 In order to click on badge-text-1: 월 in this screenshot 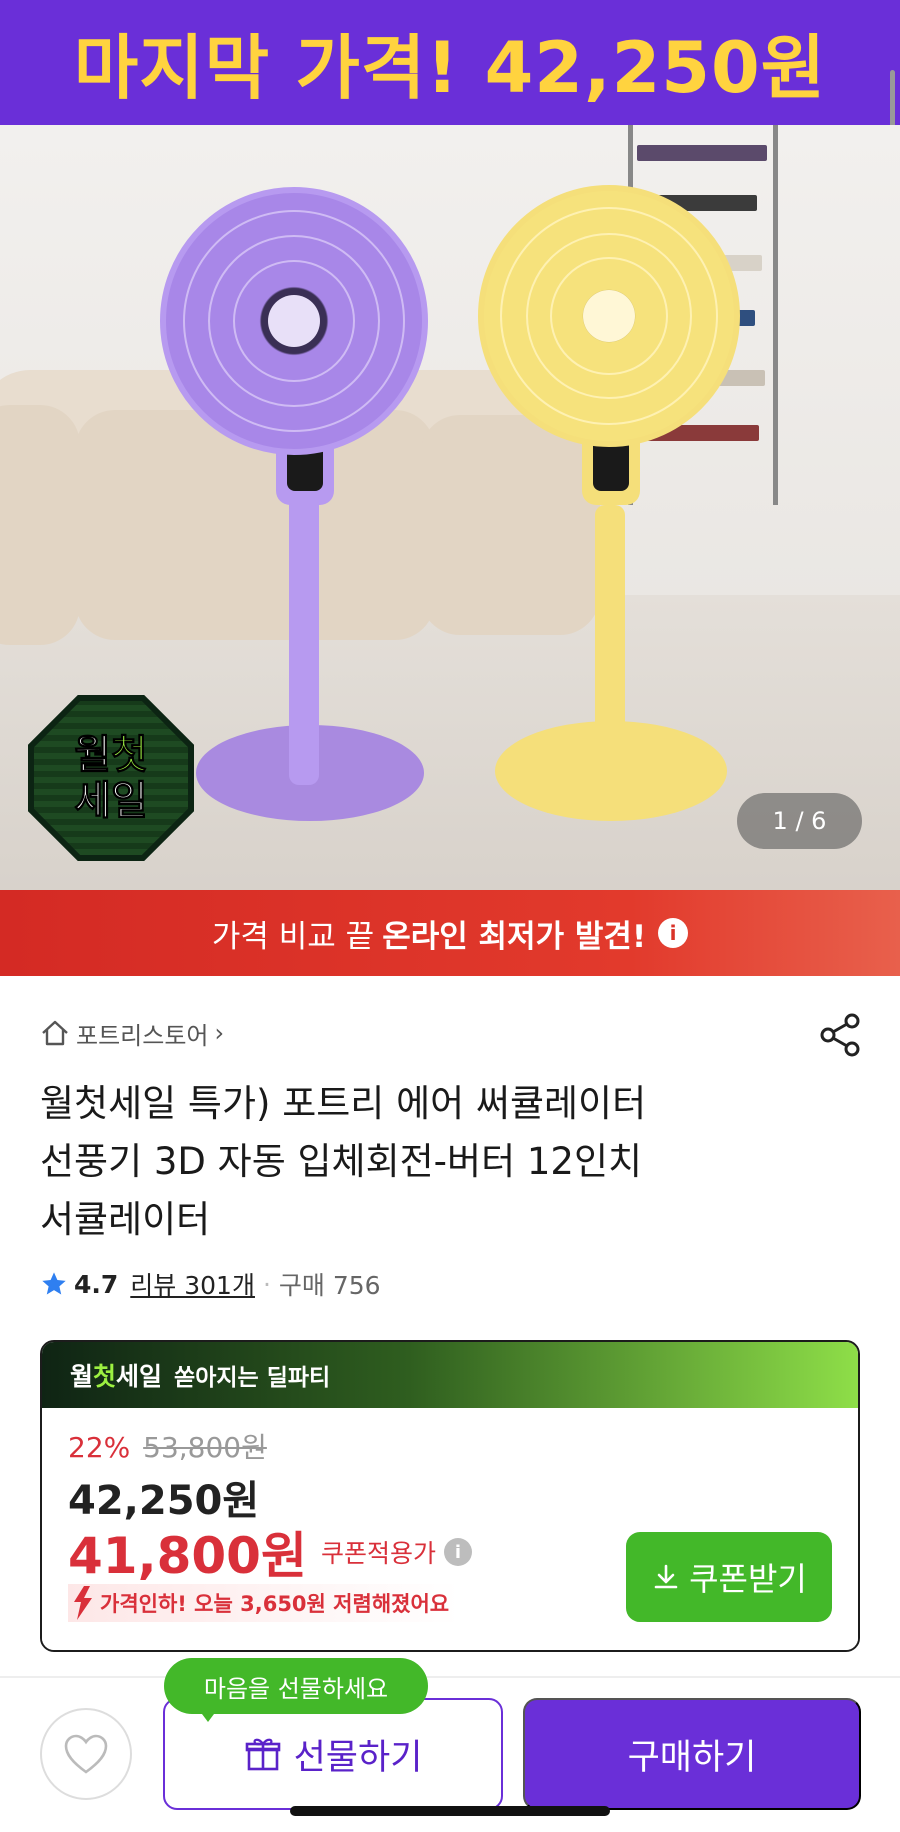, I will do `click(93, 755)`.